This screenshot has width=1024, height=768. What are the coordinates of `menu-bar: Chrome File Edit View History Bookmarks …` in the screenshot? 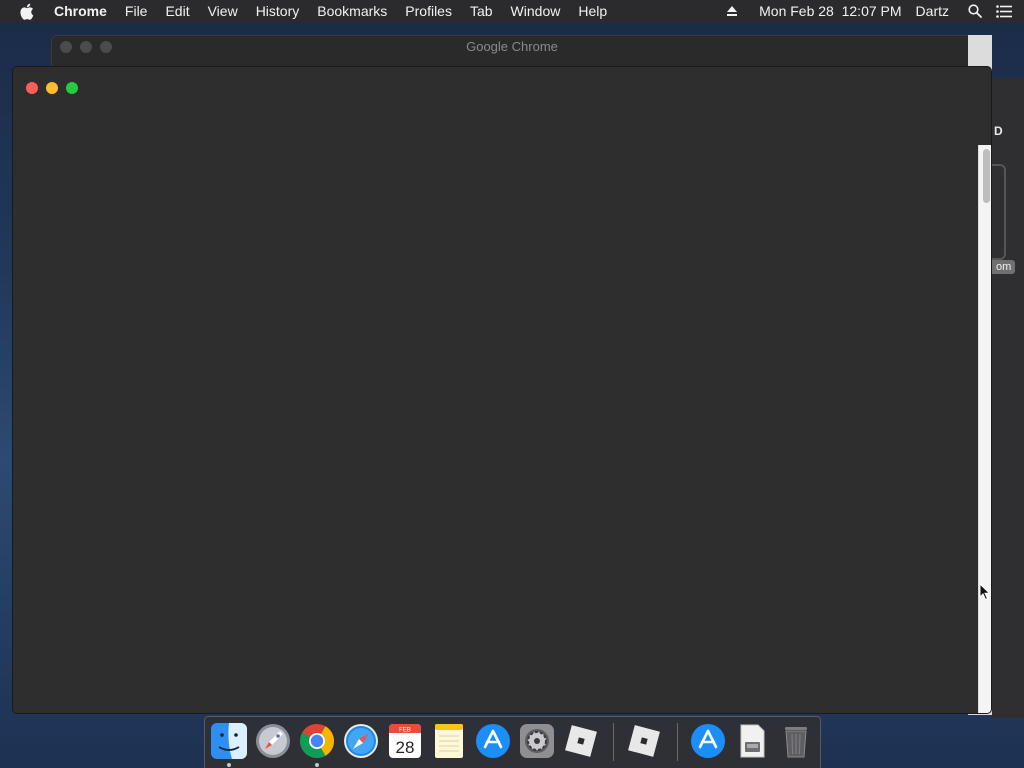 It's located at (512, 11).